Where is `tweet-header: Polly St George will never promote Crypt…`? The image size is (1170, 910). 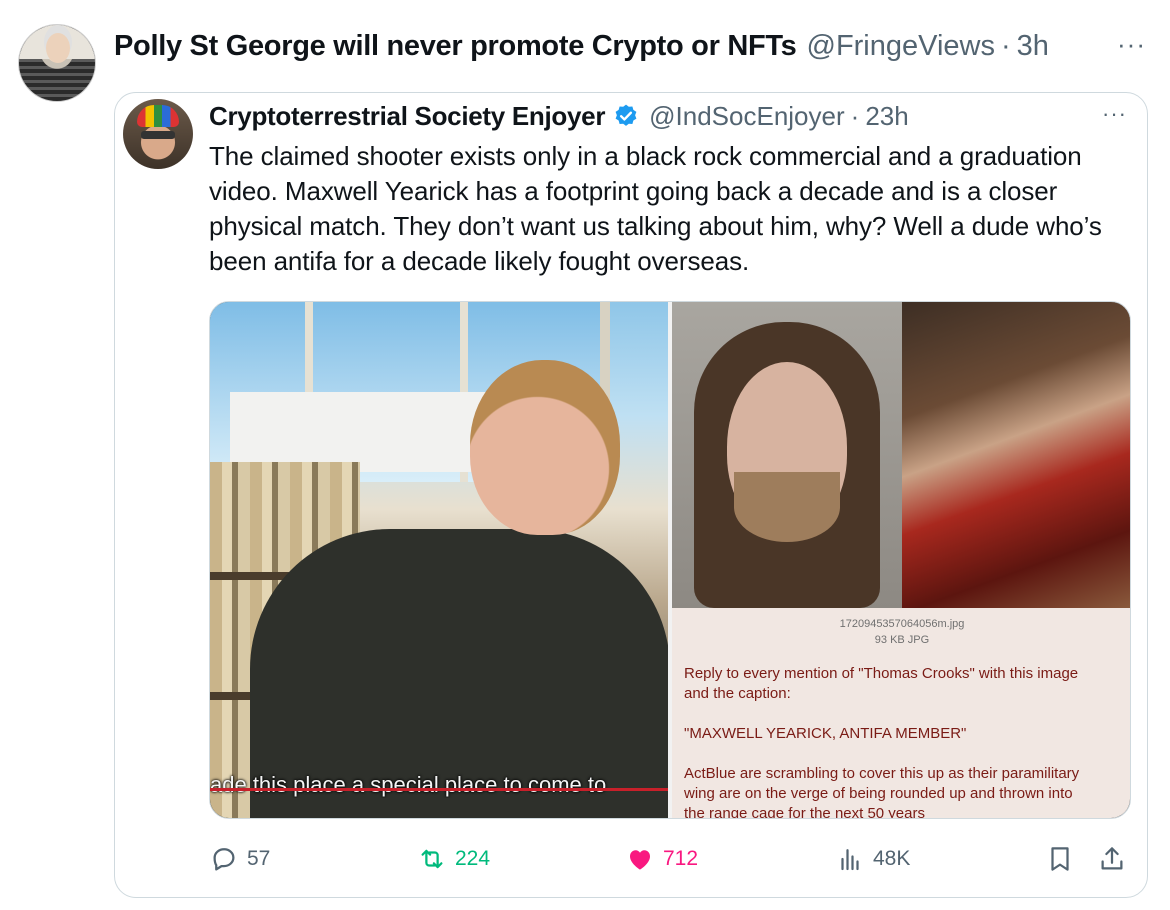
tweet-header: Polly St George will never promote Crypt… is located at coordinates (637, 46).